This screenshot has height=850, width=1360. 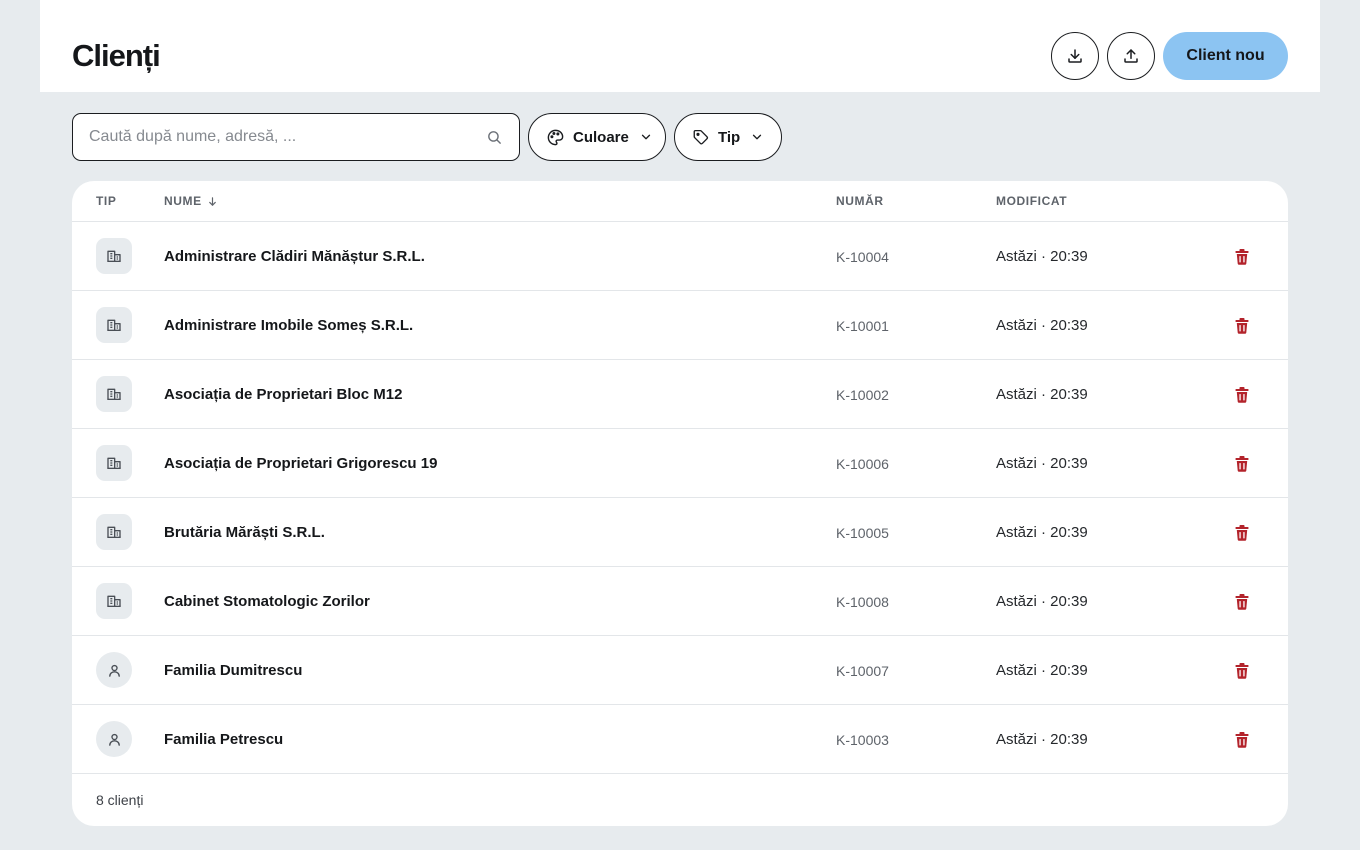 I want to click on download-button, so click(x=1075, y=56).